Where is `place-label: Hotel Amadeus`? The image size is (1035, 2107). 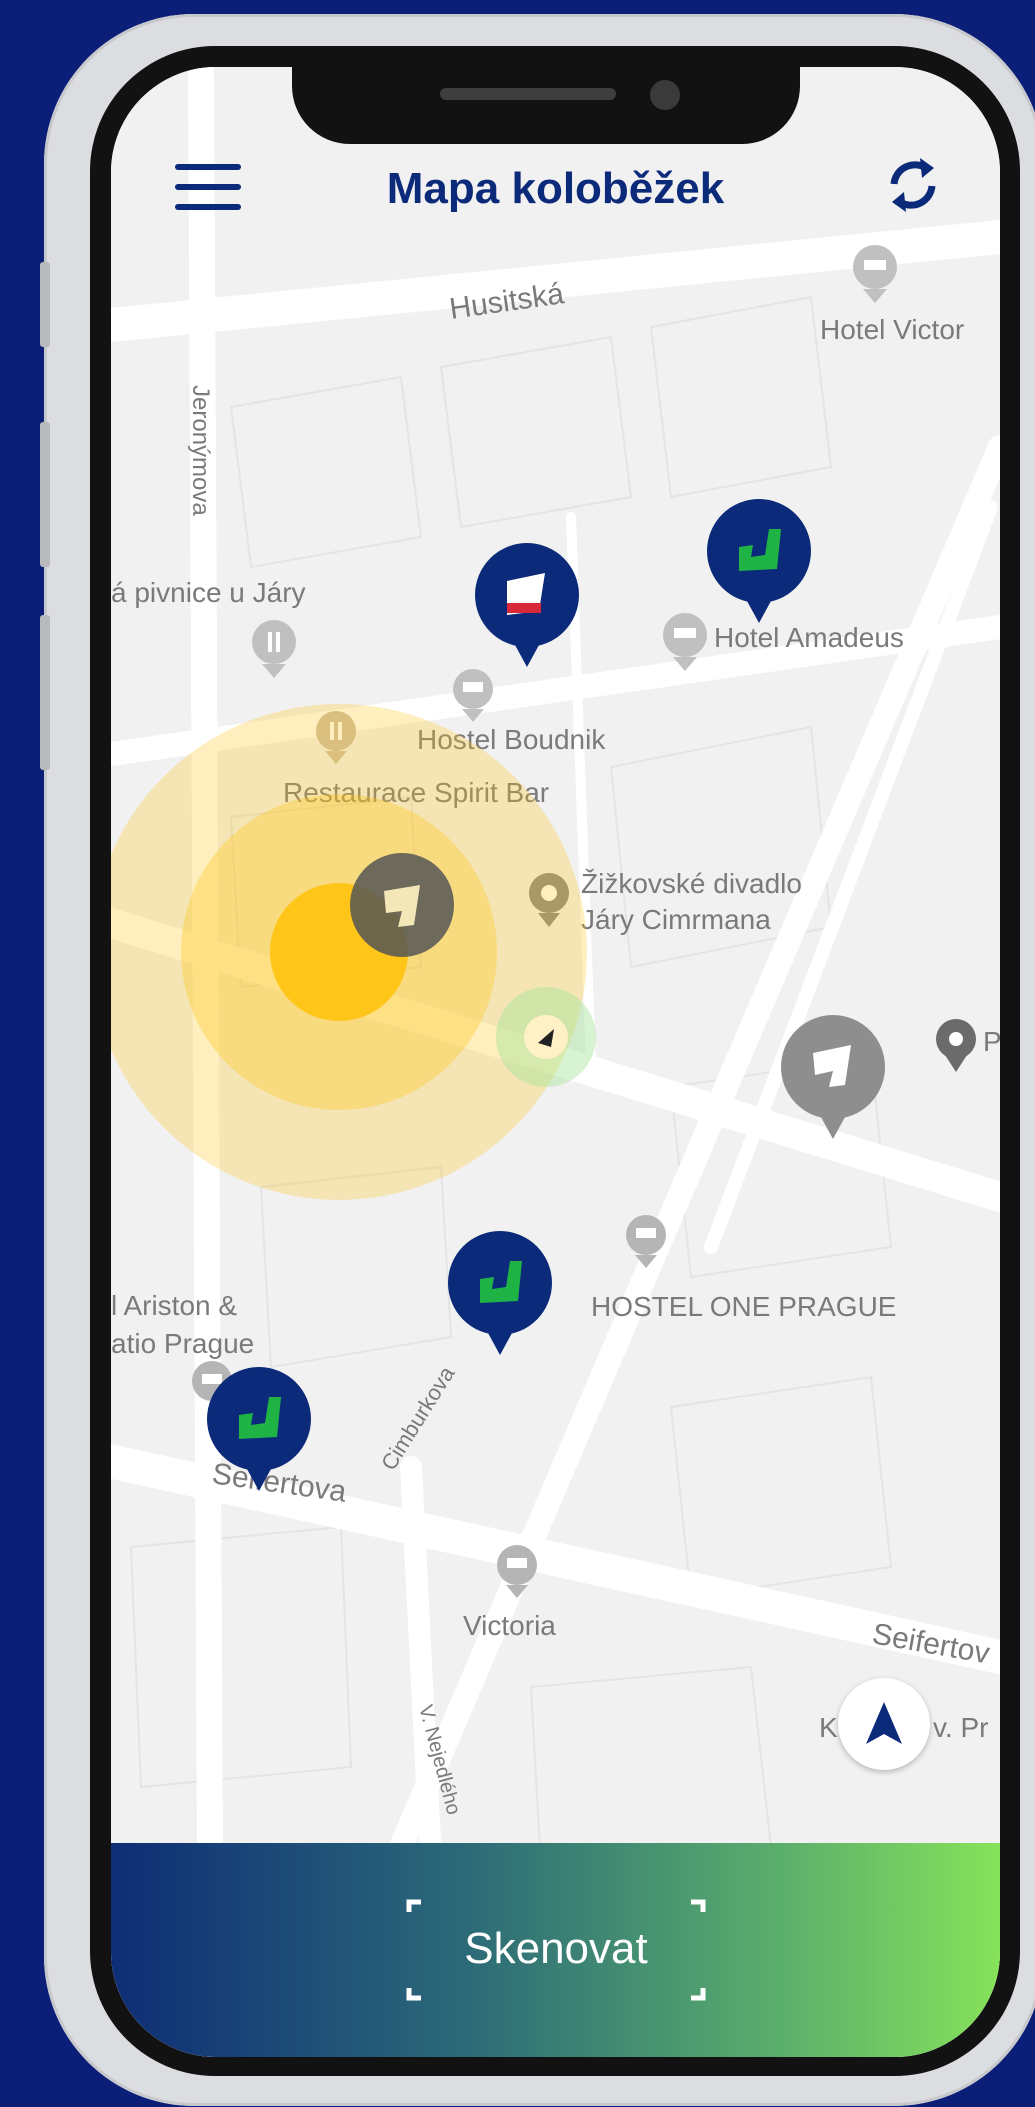
place-label: Hotel Amadeus is located at coordinates (809, 637).